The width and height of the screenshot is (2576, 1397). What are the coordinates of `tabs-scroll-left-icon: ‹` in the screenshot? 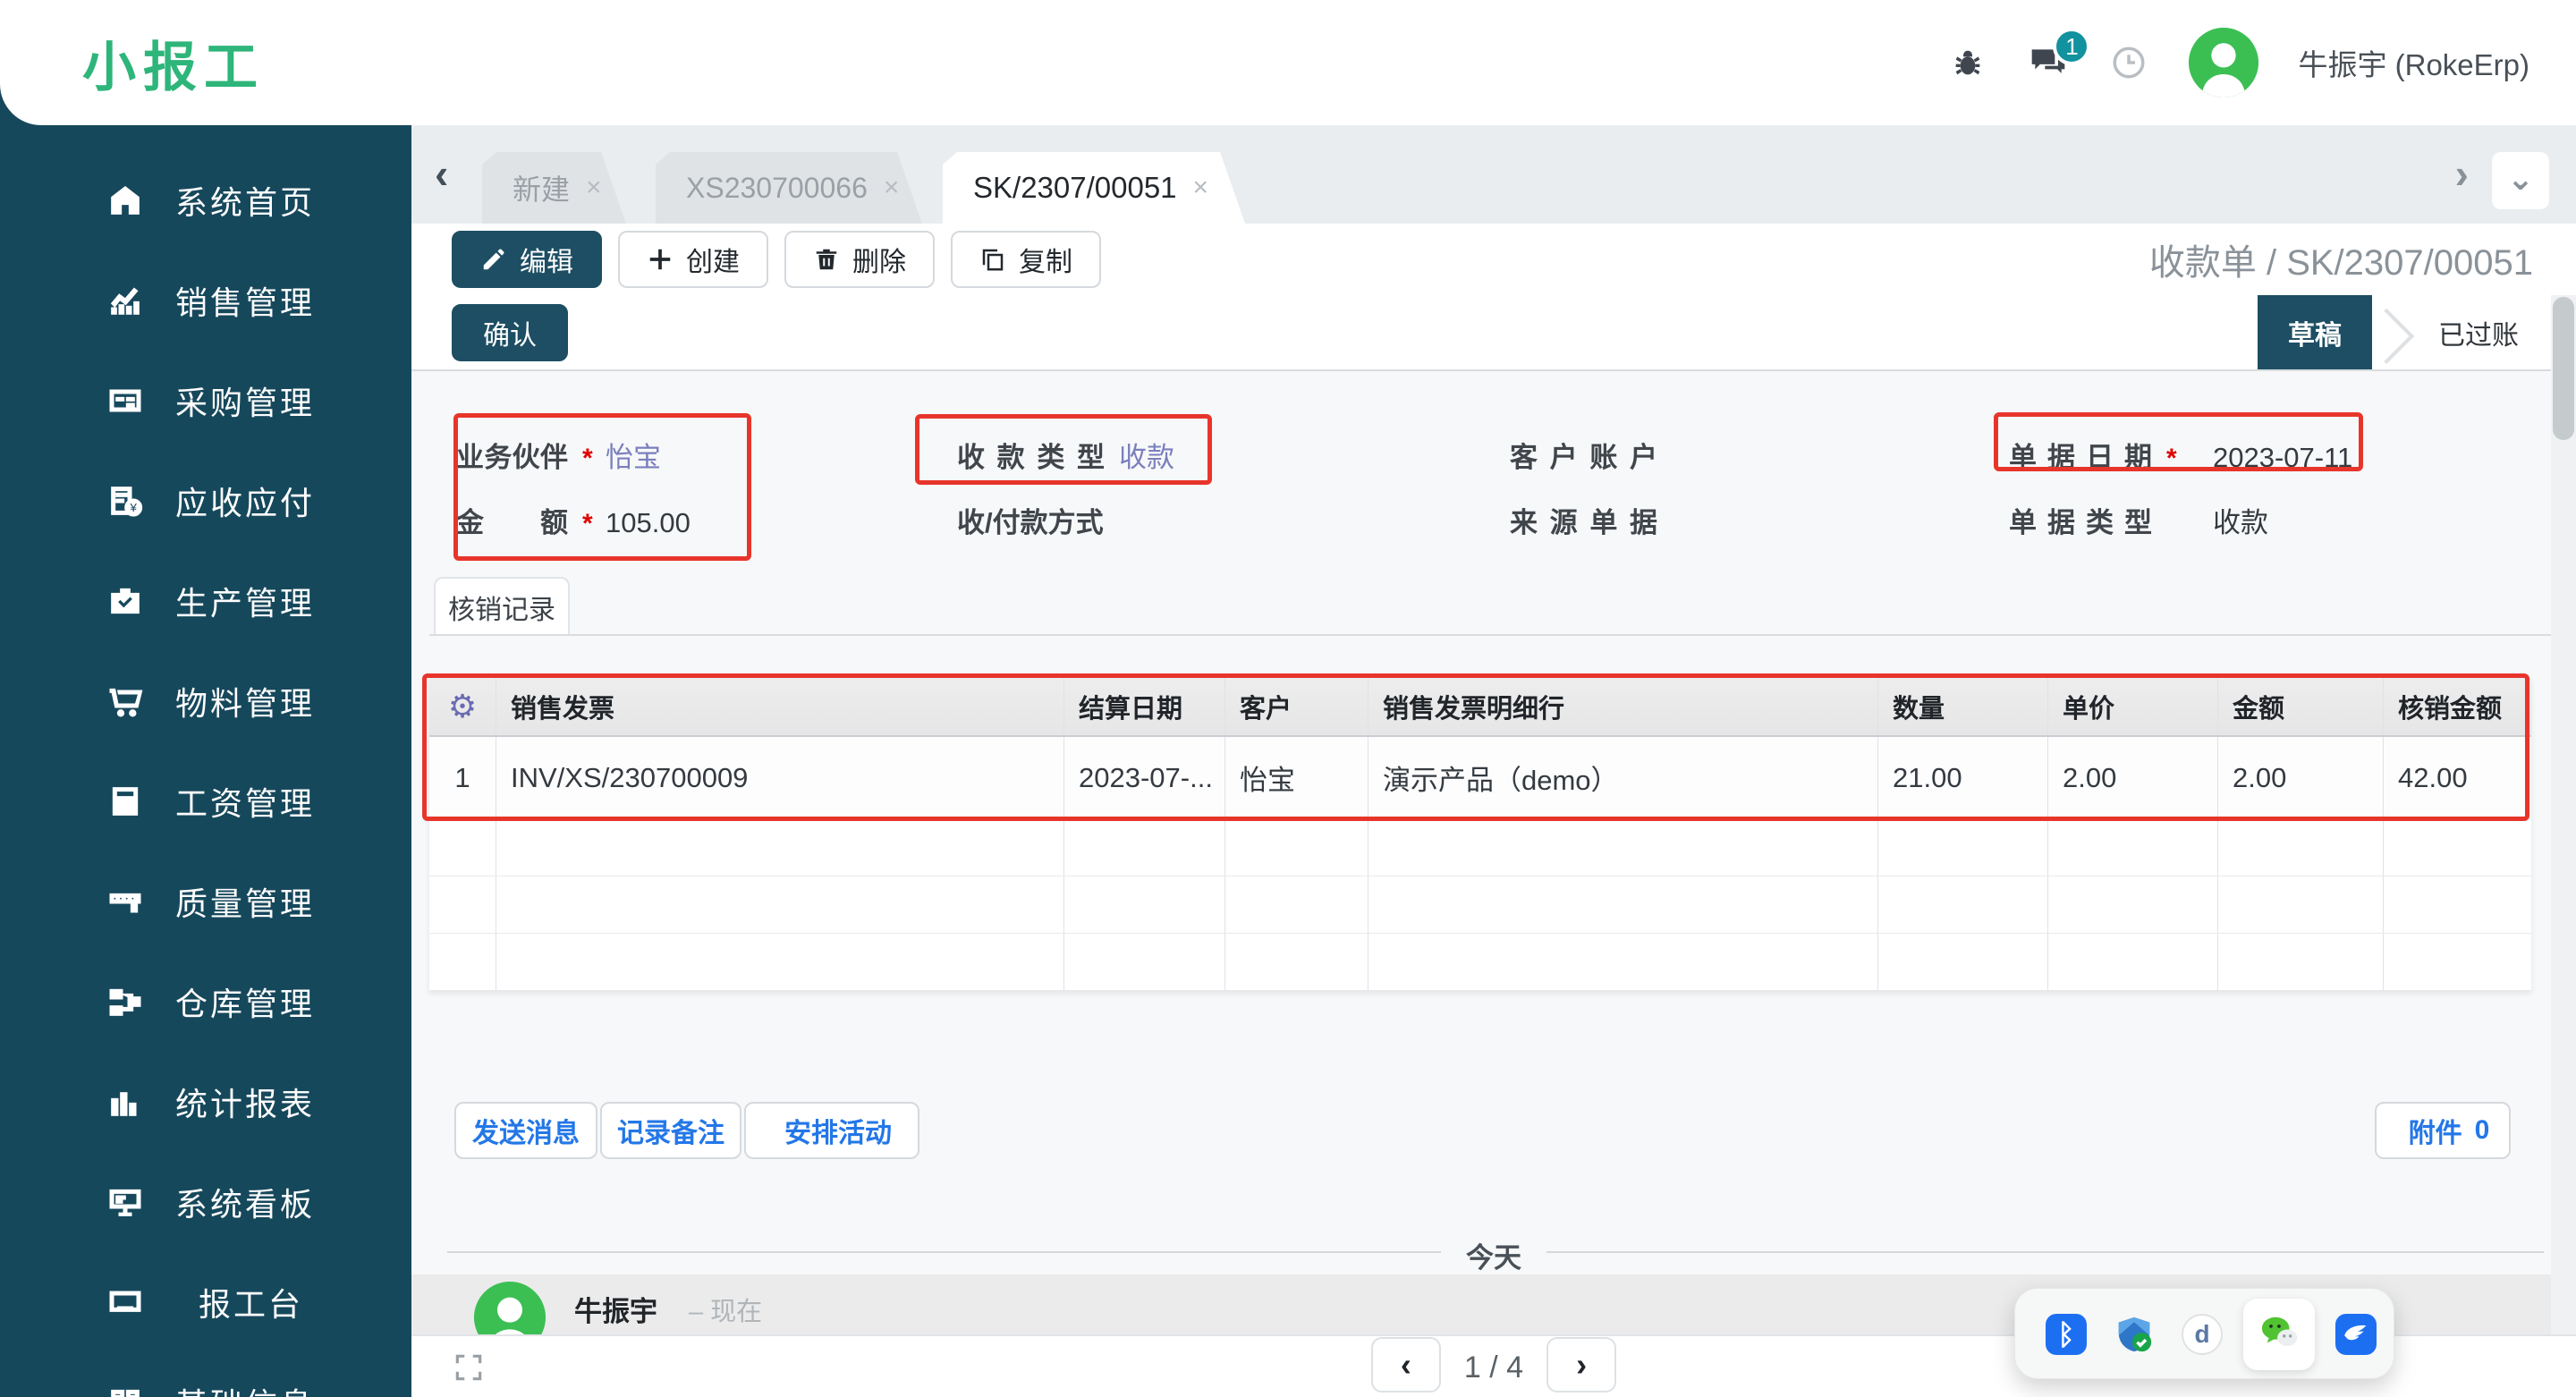 It's located at (441, 173).